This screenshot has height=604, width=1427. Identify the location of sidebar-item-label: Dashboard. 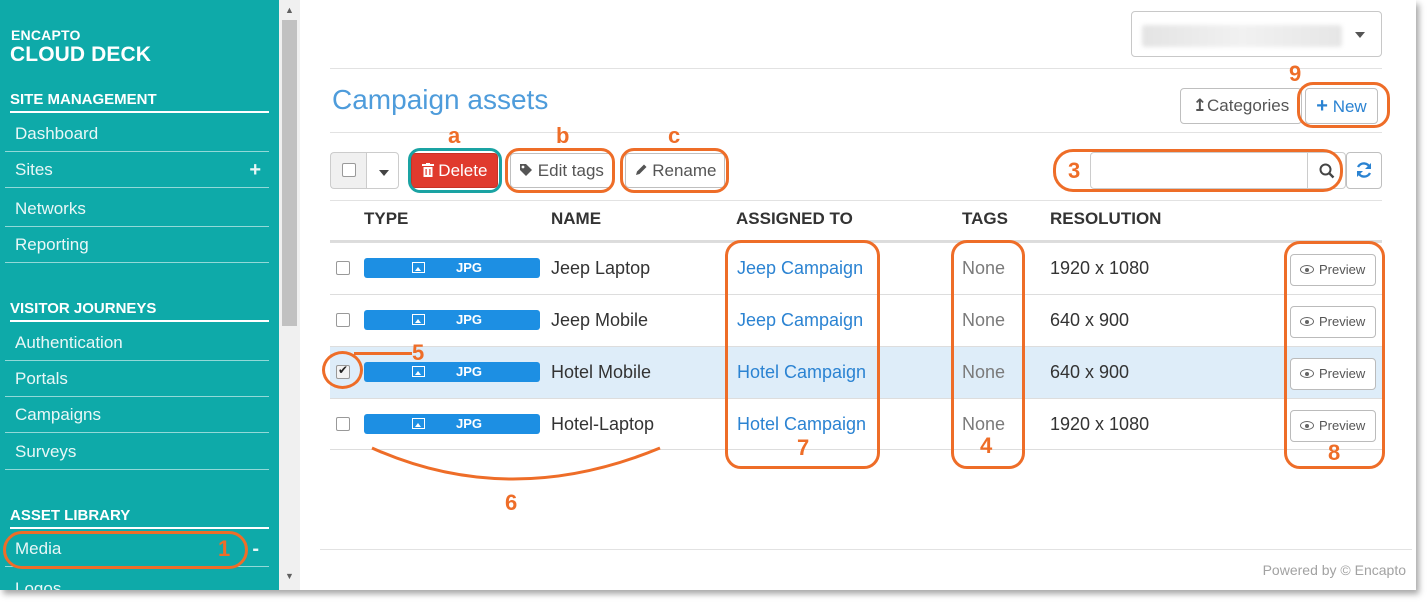
(57, 133).